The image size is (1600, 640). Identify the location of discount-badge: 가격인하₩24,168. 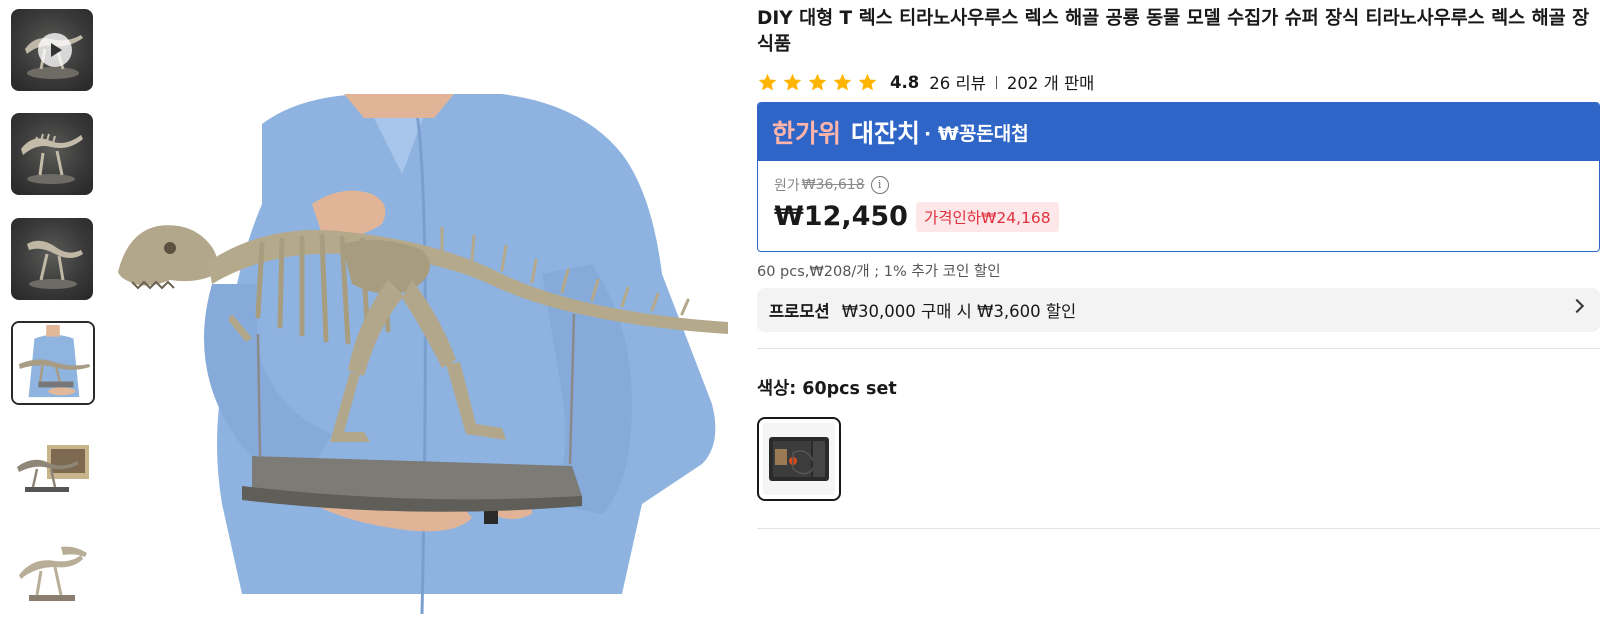
(987, 216).